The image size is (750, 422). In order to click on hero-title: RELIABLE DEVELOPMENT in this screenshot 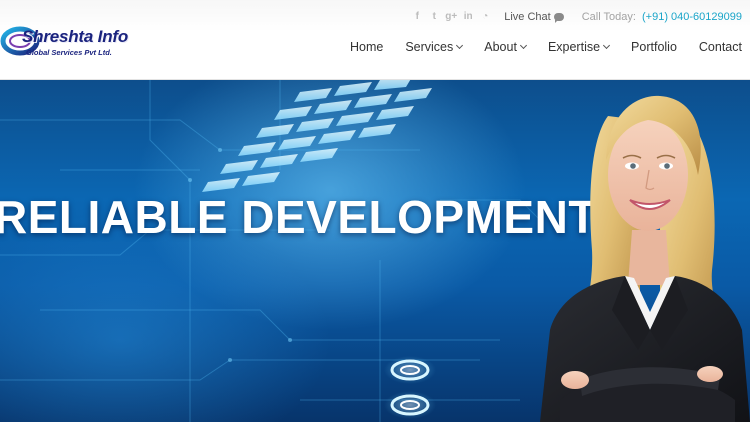, I will do `click(298, 217)`.